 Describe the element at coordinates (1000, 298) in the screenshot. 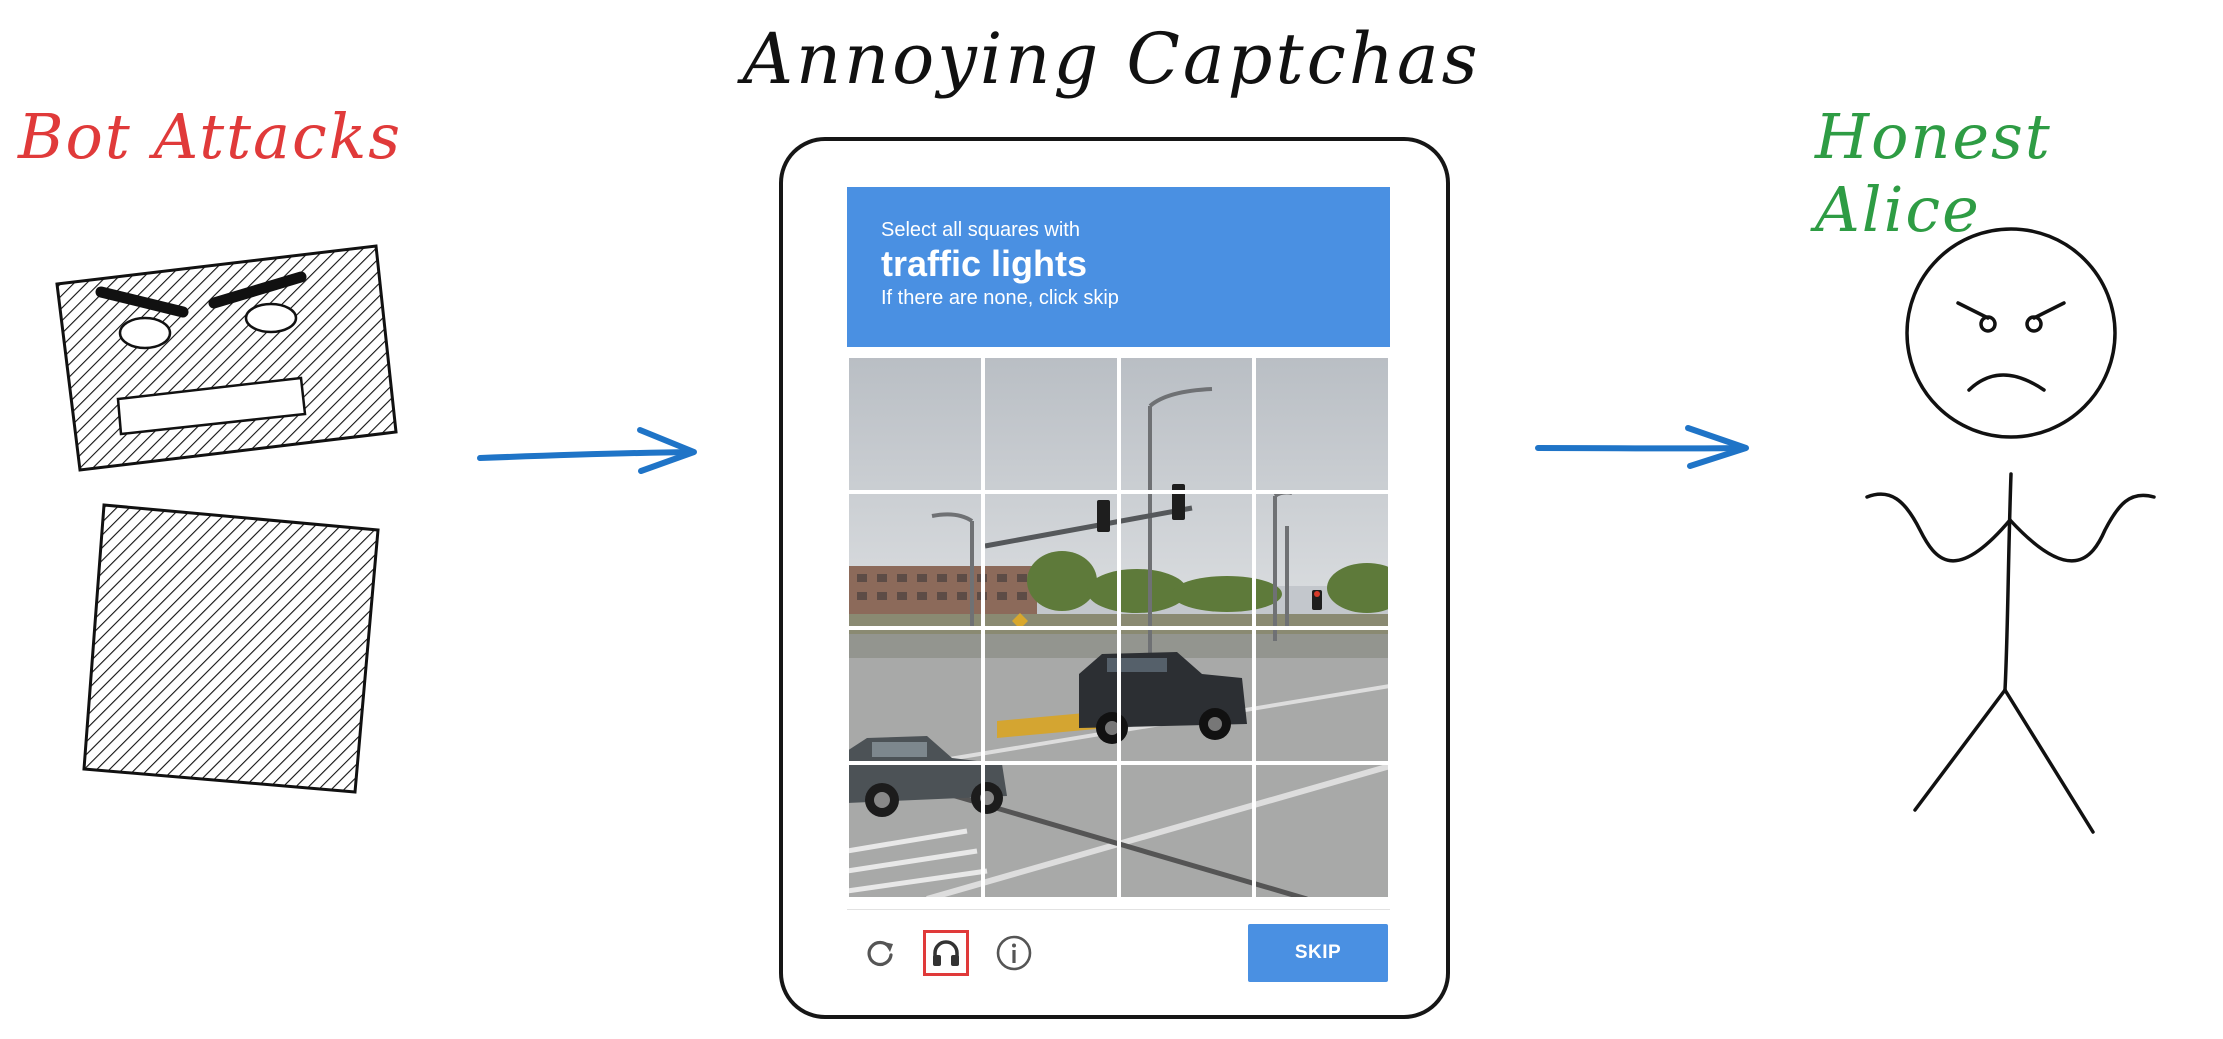

I see `captcha-hint: If there are none, click skip` at that location.